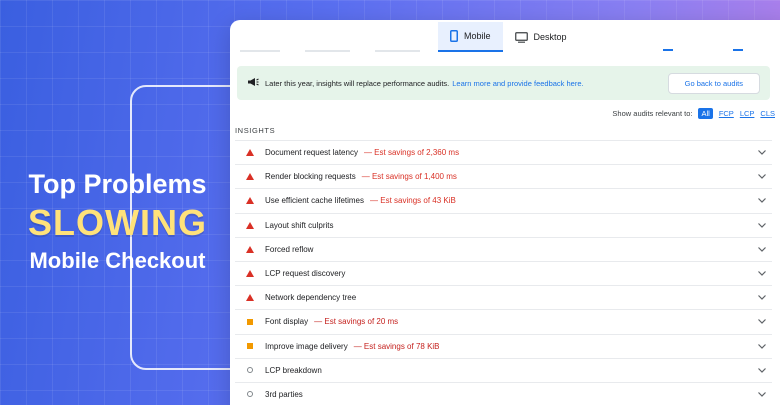 The height and width of the screenshot is (405, 780). Describe the element at coordinates (454, 36) in the screenshot. I see `mobile-icon` at that location.